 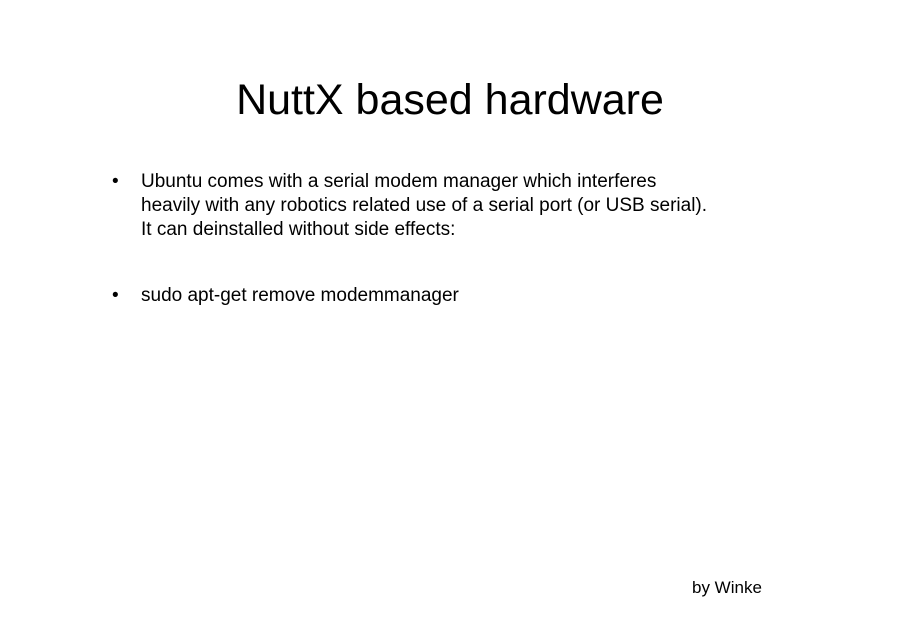 I want to click on bullet-text: sudo apt-get remove modemmanager, so click(x=481, y=296).